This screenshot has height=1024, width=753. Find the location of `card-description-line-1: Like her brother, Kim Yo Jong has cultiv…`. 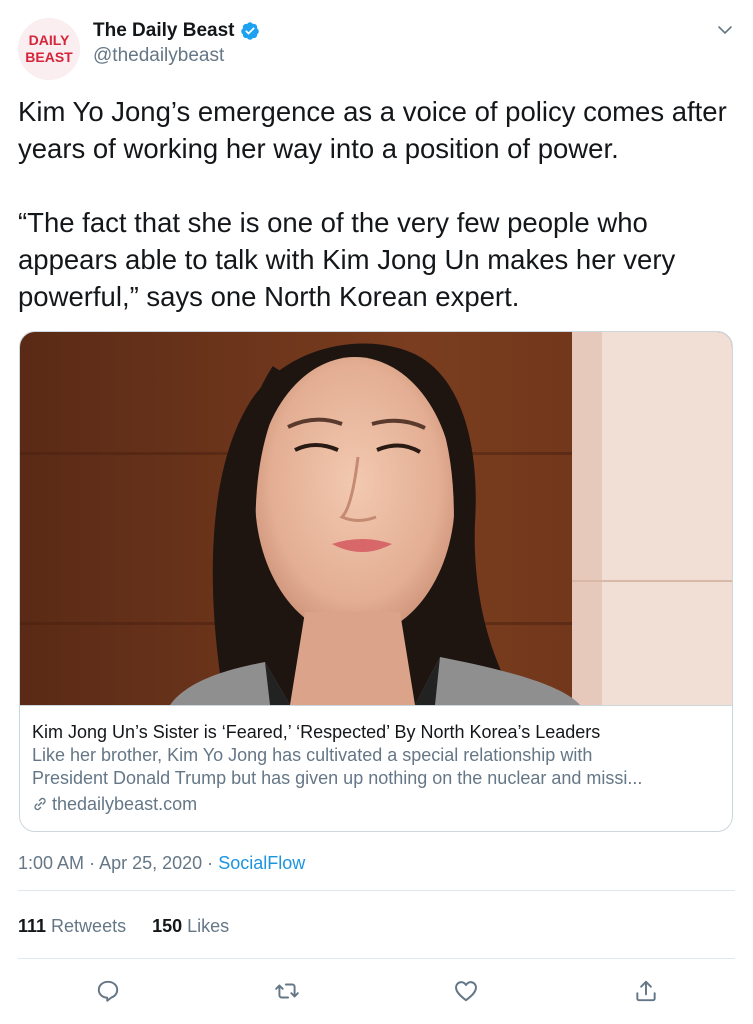

card-description-line-1: Like her brother, Kim Yo Jong has cultiv… is located at coordinates (312, 755).